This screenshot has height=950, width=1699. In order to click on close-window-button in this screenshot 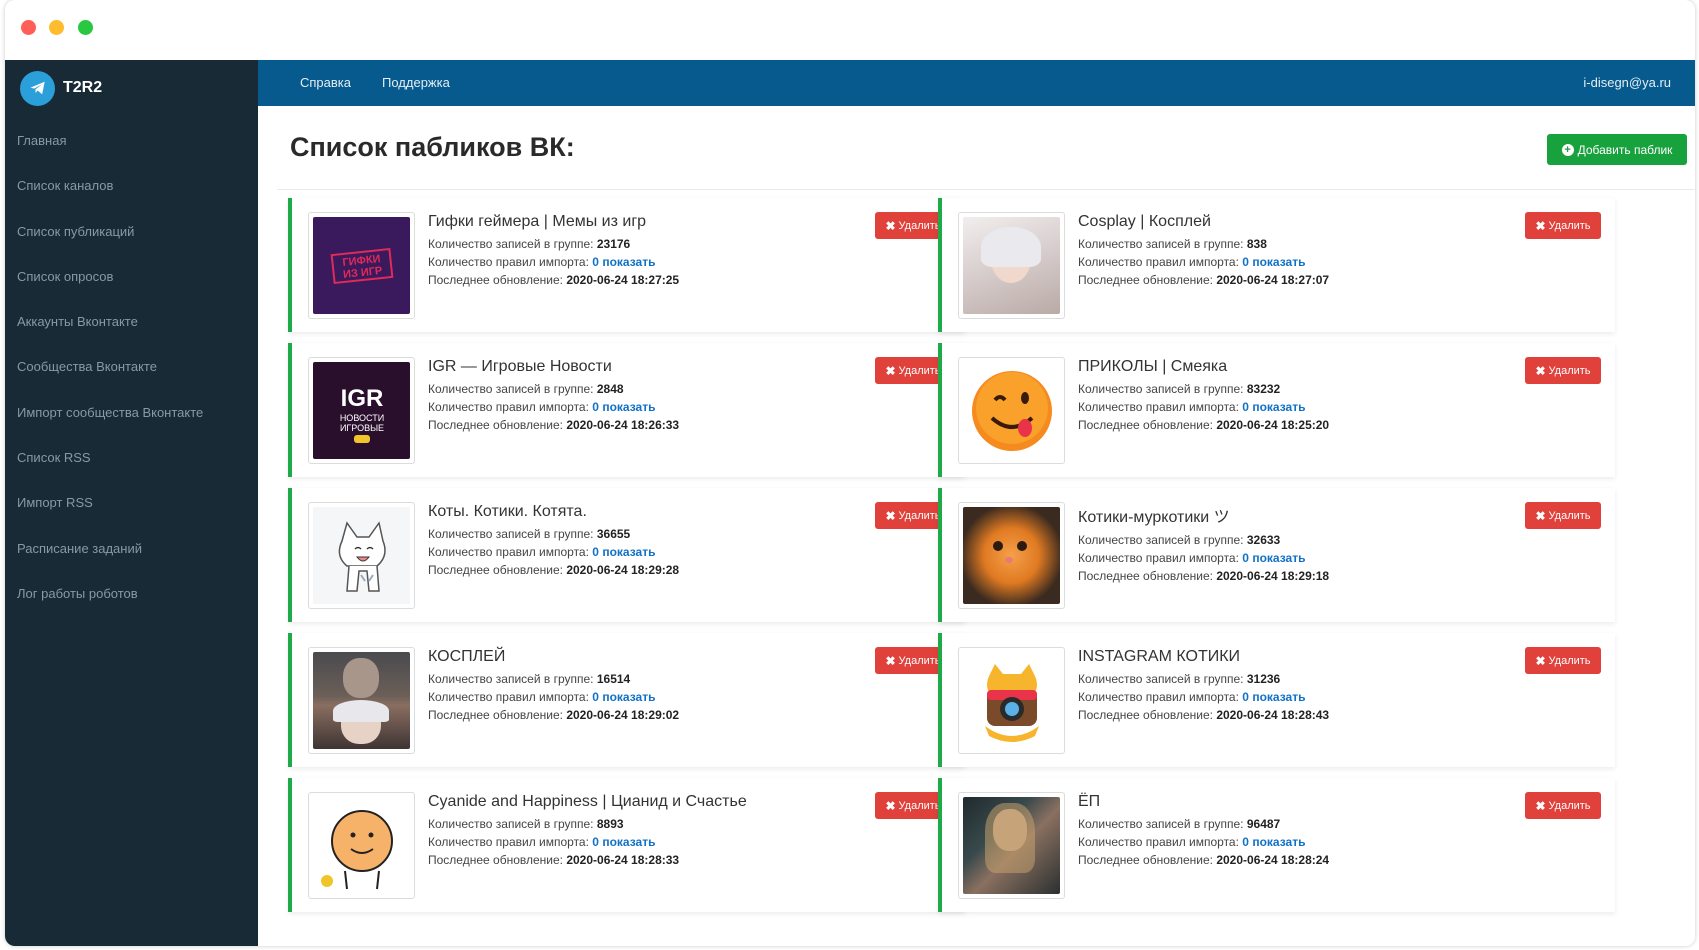, I will do `click(28, 27)`.